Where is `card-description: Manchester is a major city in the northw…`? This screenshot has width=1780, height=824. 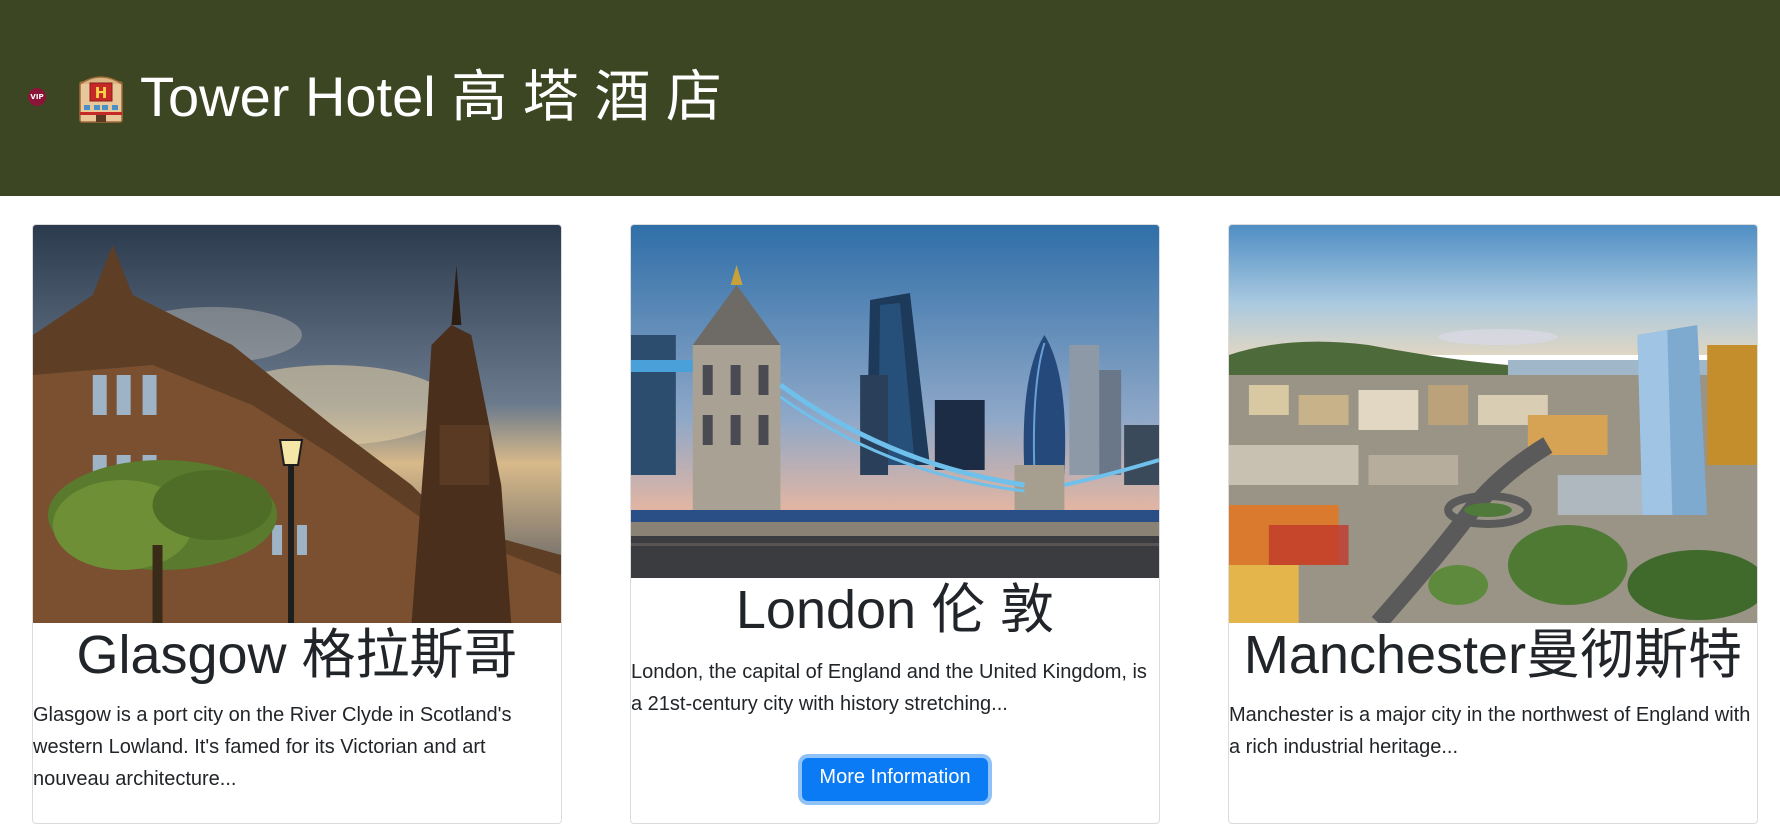
card-description: Manchester is a major city in the northw… is located at coordinates (1490, 731).